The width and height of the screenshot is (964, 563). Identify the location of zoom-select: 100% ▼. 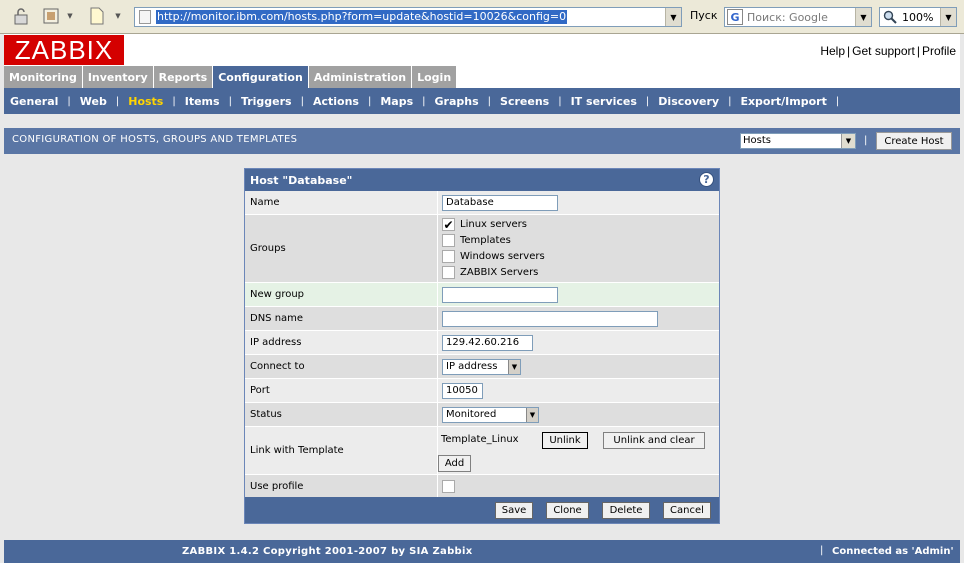
(918, 17).